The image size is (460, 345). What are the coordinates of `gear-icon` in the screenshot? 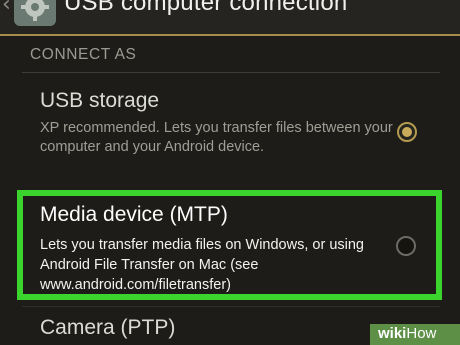 It's located at (35, 13).